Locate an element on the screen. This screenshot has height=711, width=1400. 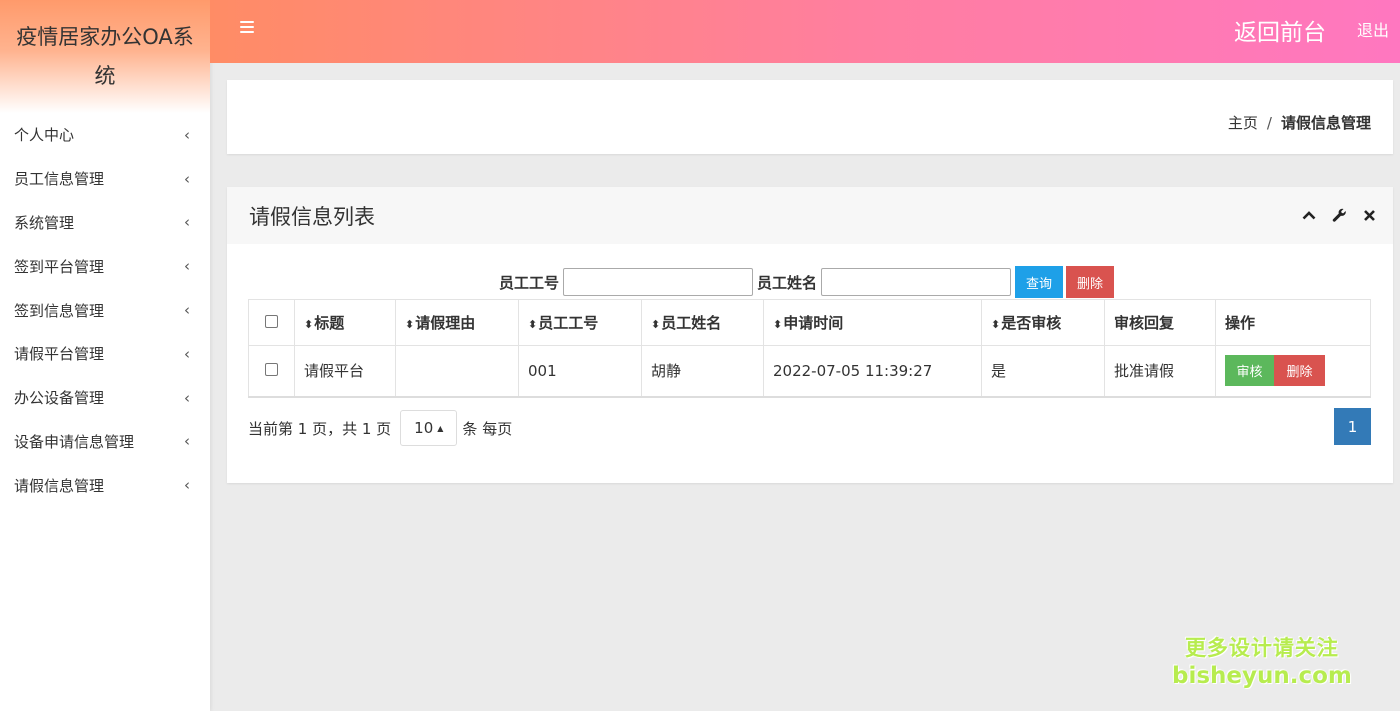
employee-no-label: 员工工号 is located at coordinates (529, 282).